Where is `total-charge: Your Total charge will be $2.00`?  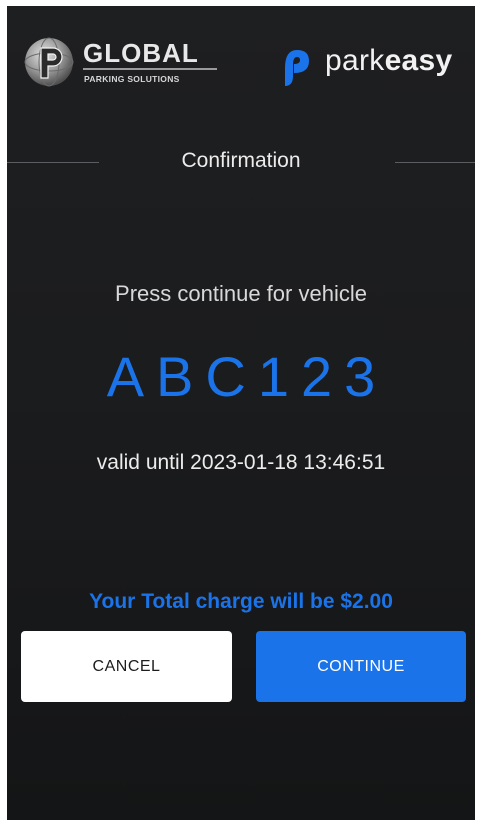
total-charge: Your Total charge will be $2.00 is located at coordinates (241, 601).